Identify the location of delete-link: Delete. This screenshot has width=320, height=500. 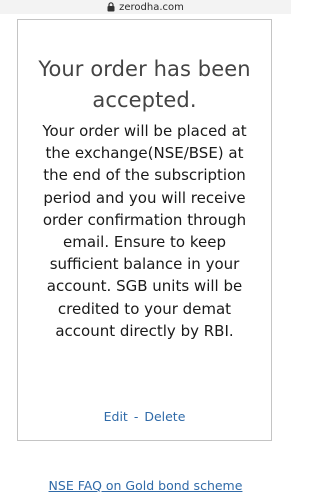
(164, 416).